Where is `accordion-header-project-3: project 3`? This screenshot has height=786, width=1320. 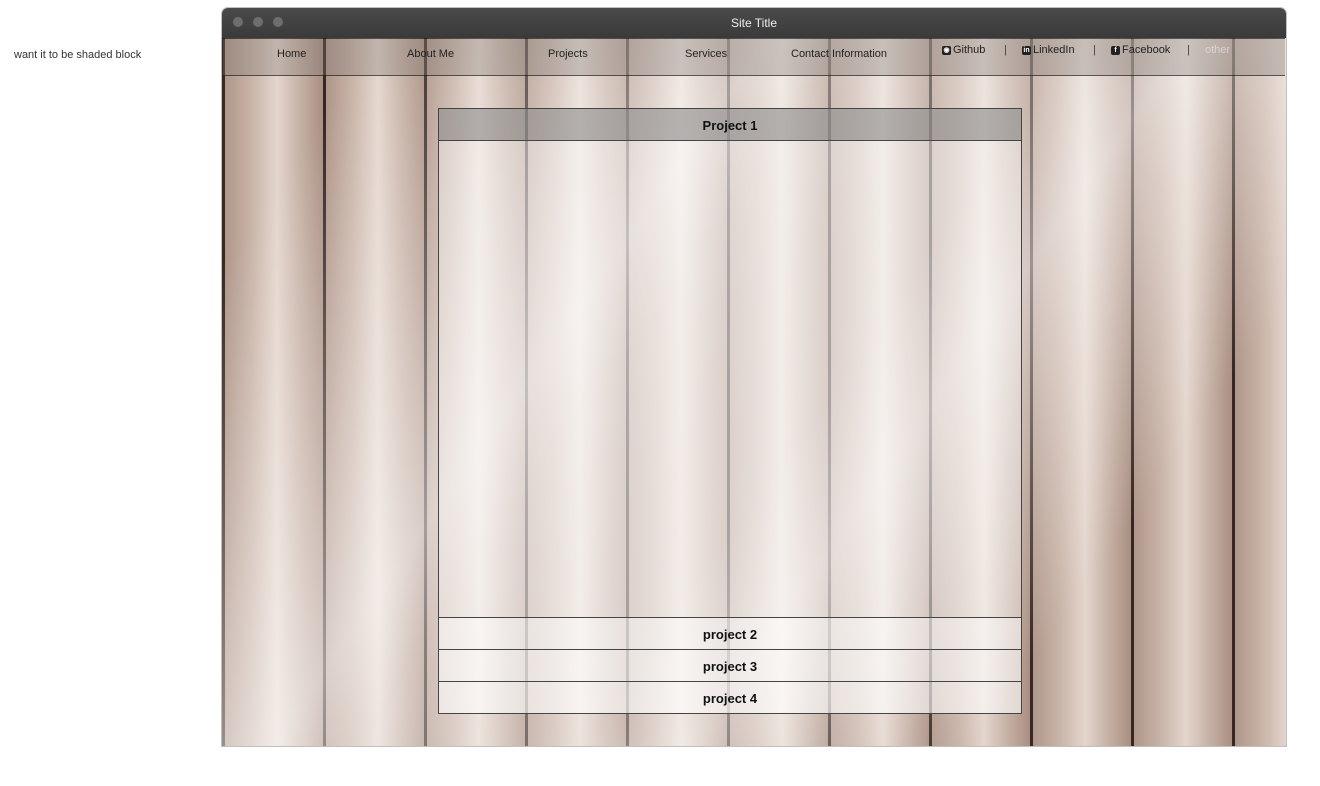 accordion-header-project-3: project 3 is located at coordinates (730, 665).